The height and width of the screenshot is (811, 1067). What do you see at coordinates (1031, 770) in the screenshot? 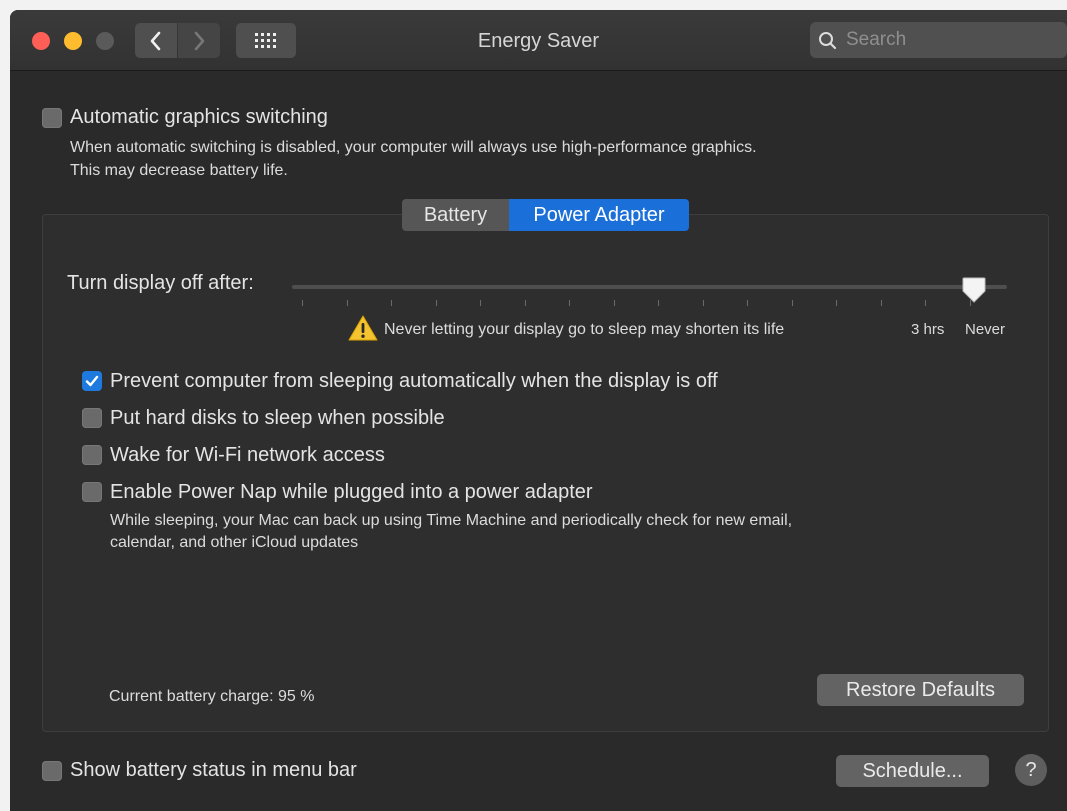
I see `help-button: ?` at bounding box center [1031, 770].